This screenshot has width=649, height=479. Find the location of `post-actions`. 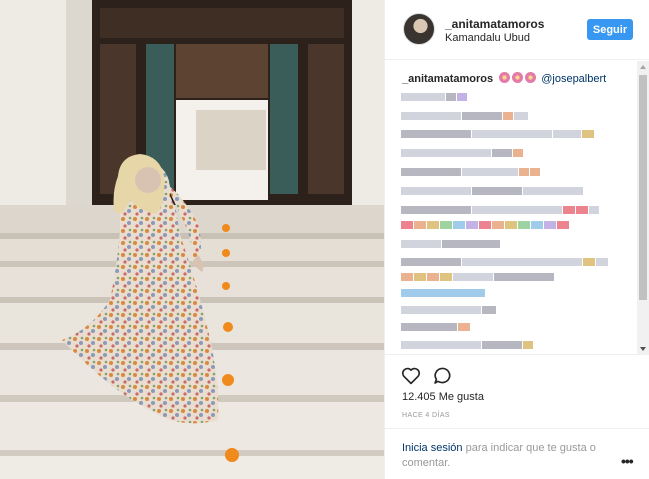

post-actions is located at coordinates (427, 376).